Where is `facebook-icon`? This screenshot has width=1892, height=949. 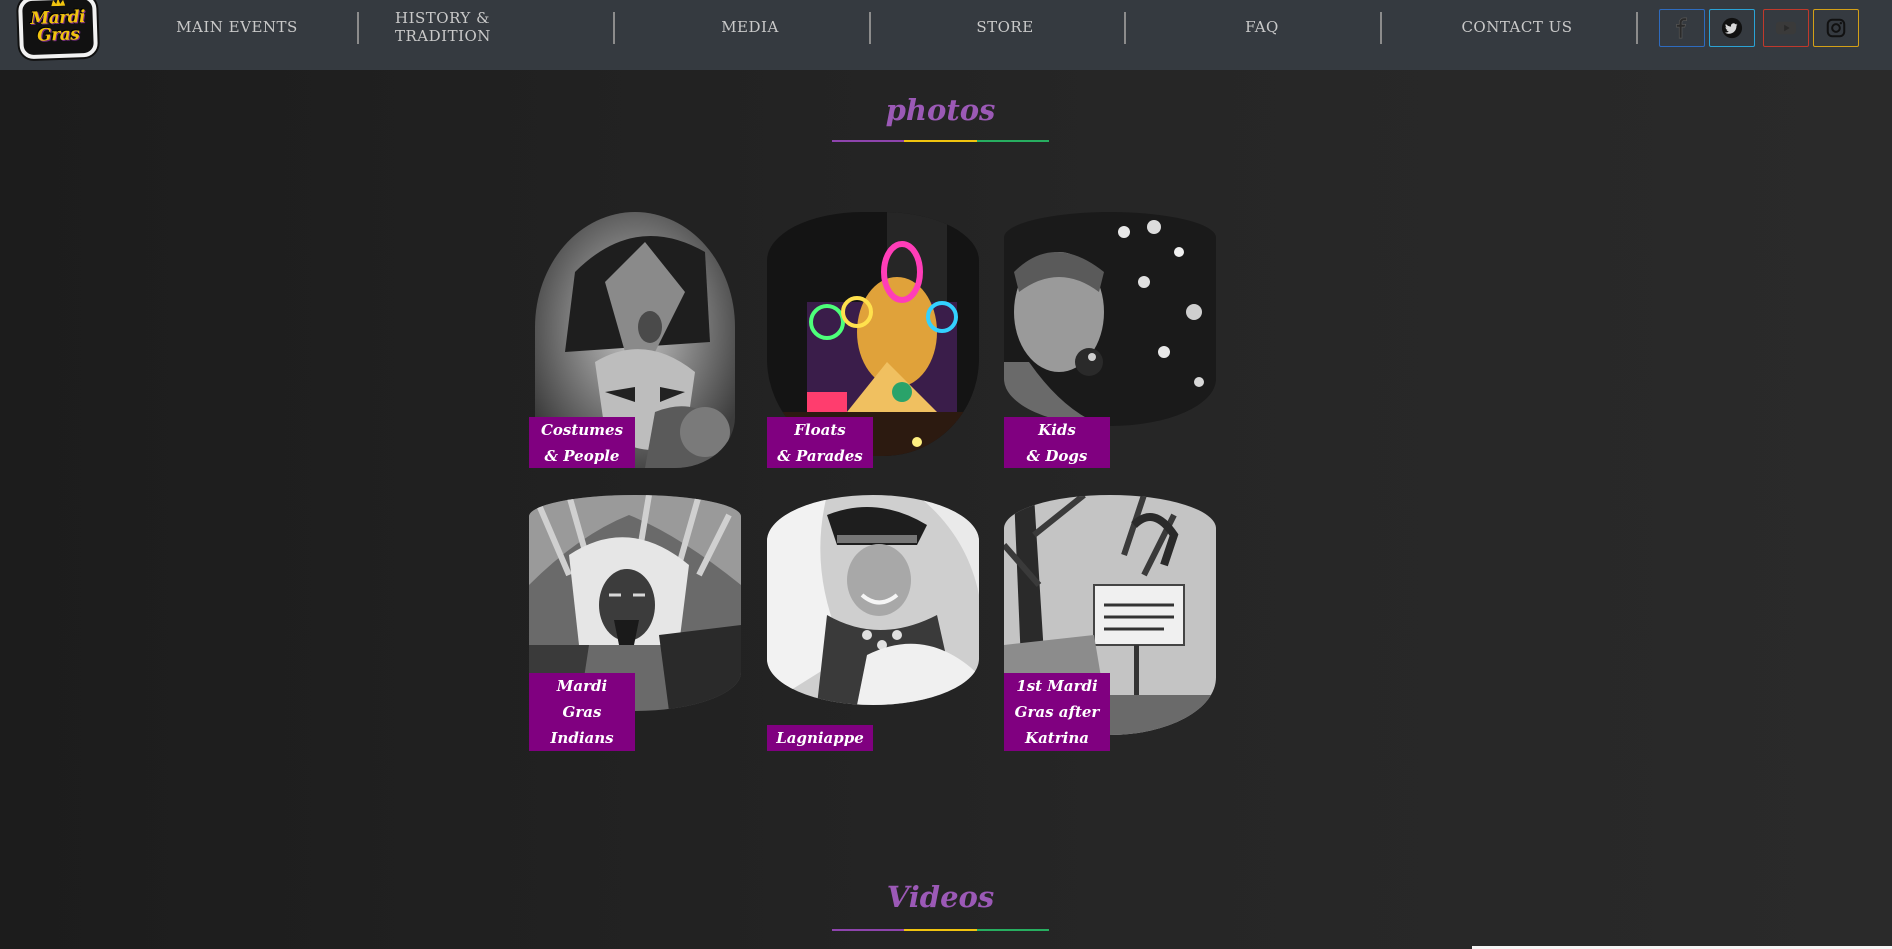 facebook-icon is located at coordinates (1681, 28).